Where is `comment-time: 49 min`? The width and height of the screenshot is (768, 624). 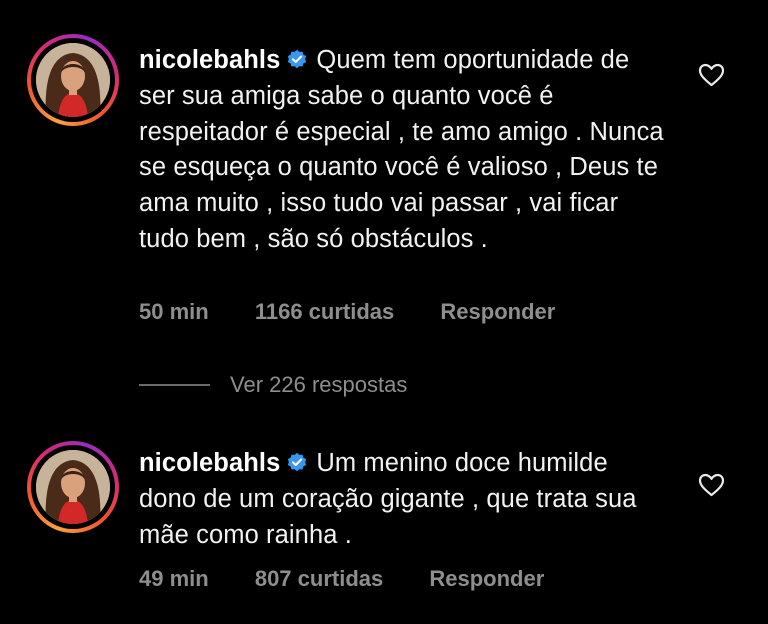
comment-time: 49 min is located at coordinates (174, 578).